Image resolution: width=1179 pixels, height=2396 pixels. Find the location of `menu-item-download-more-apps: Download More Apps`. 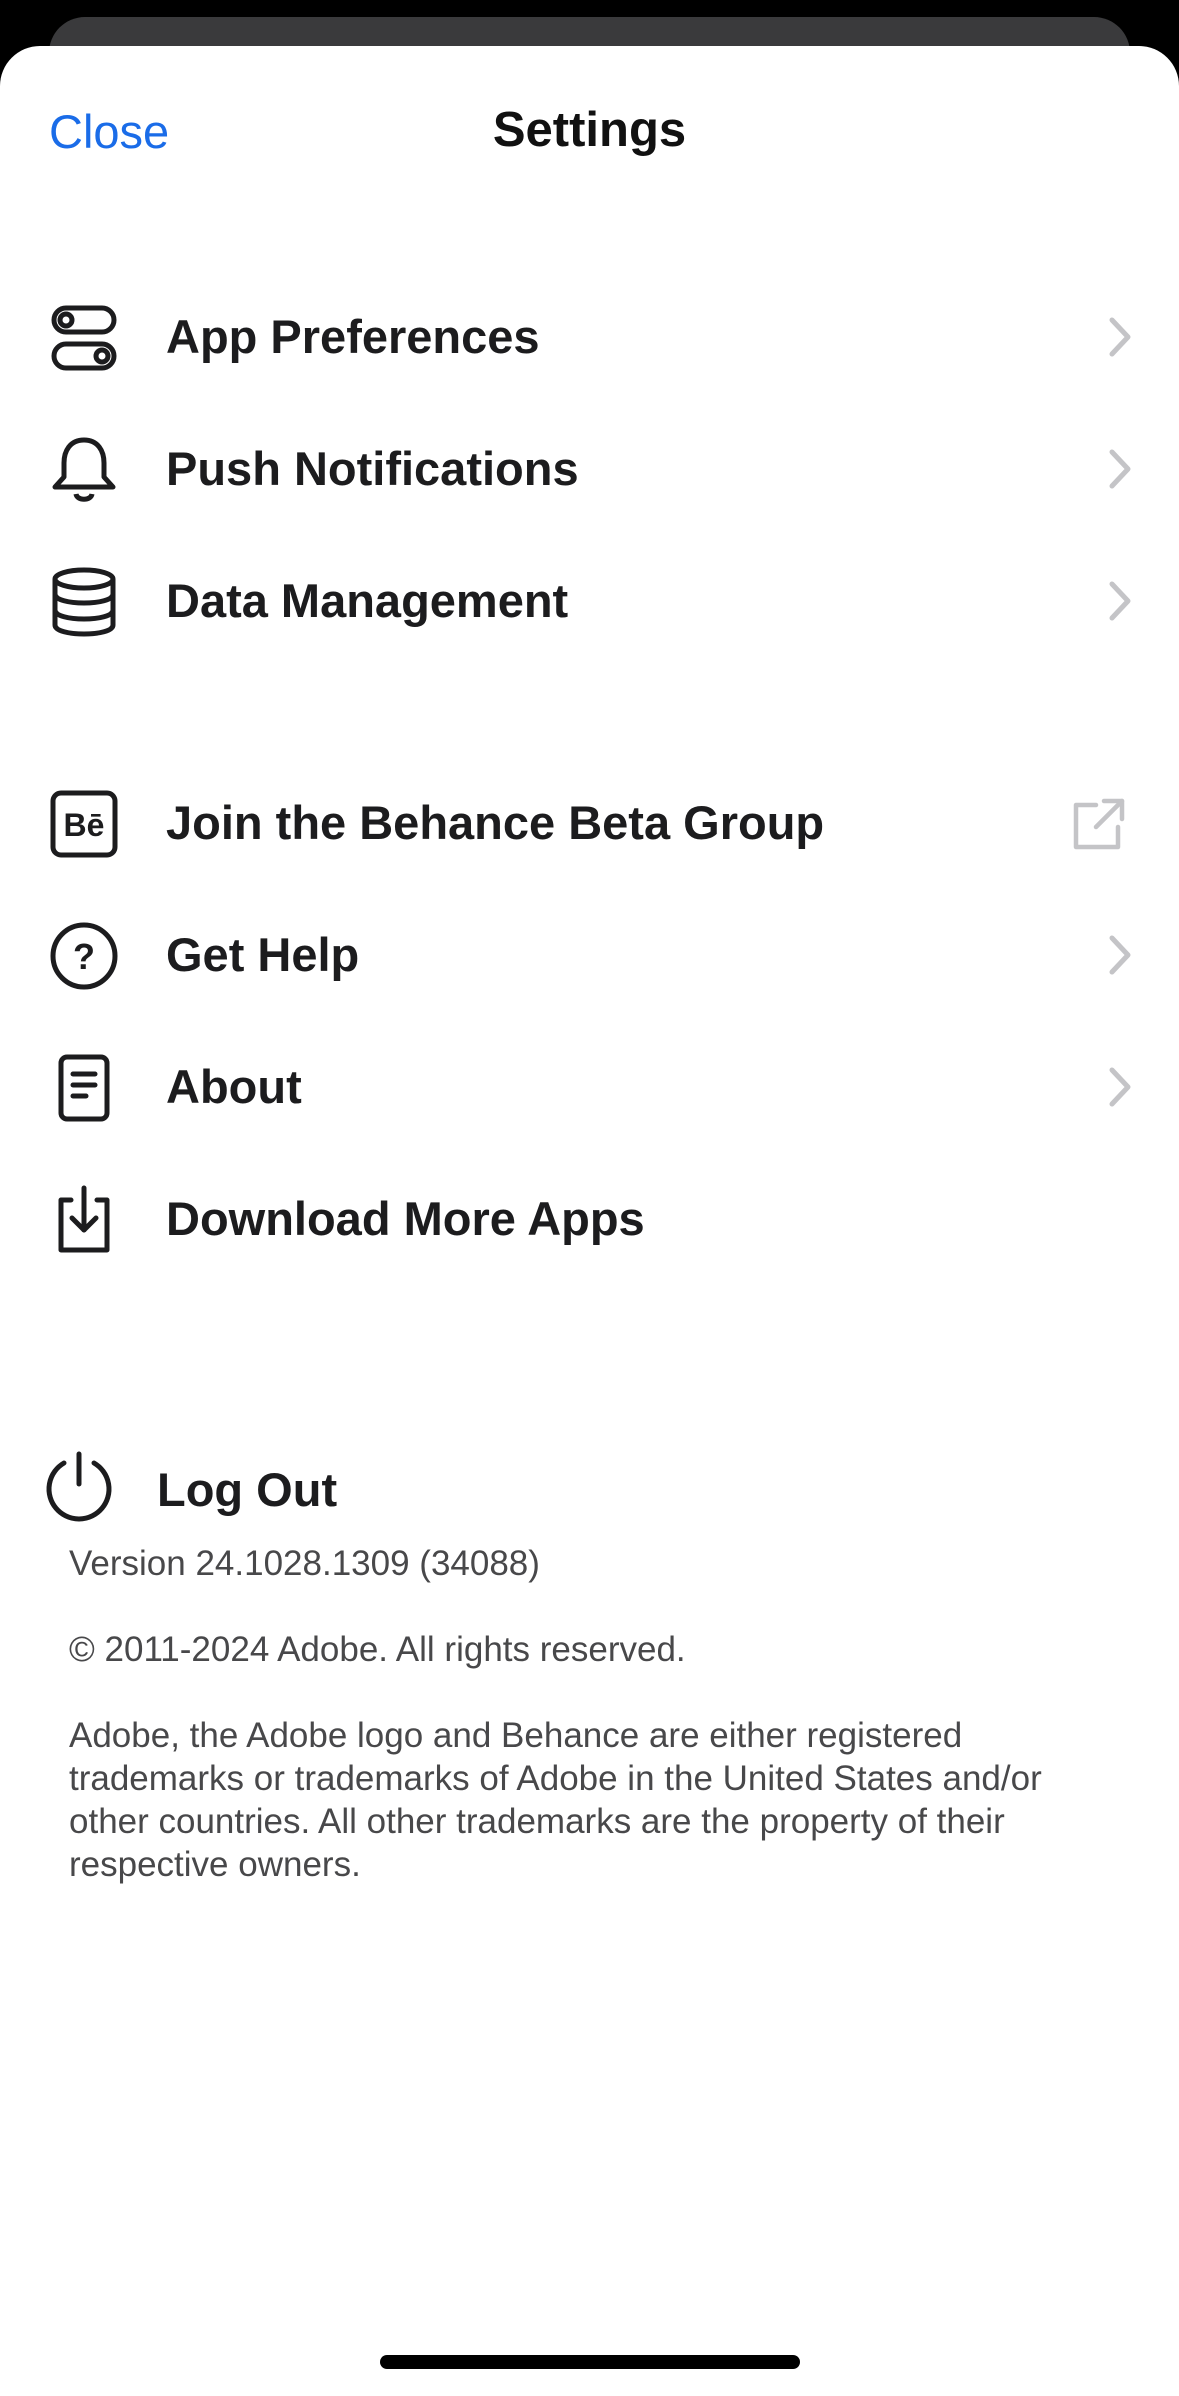

menu-item-download-more-apps: Download More Apps is located at coordinates (589, 1214).